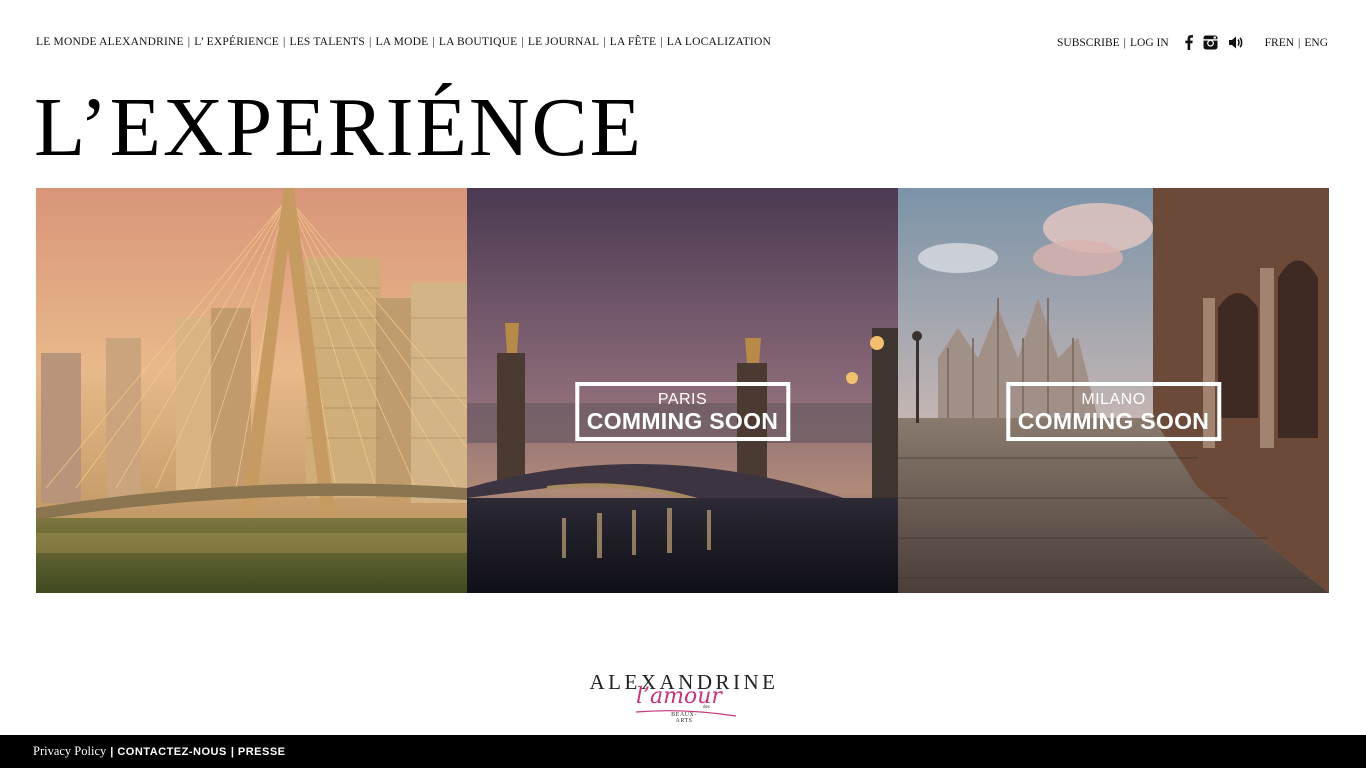  I want to click on privacy-policy-link: Privacy Policy, so click(69, 751).